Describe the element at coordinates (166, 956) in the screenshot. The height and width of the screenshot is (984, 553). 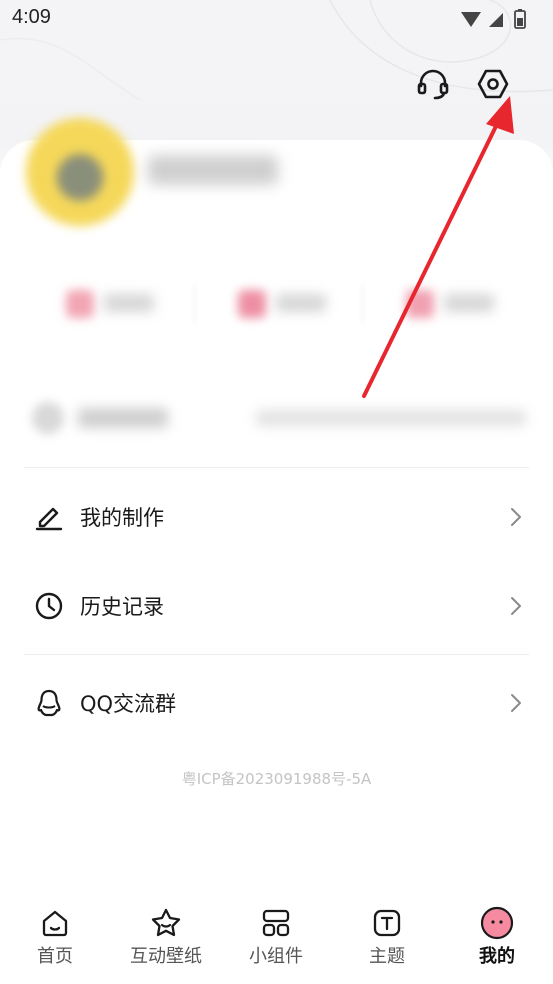
I see `tab-label: 互动壁纸` at that location.